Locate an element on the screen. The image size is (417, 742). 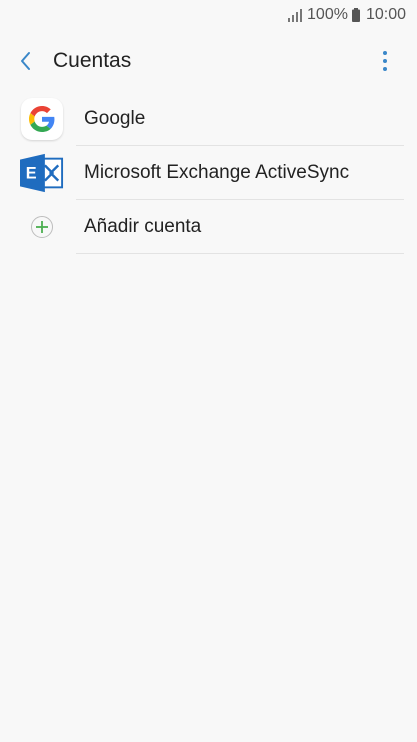
account-label: Microsoft Exchange ActiveSync is located at coordinates (217, 172).